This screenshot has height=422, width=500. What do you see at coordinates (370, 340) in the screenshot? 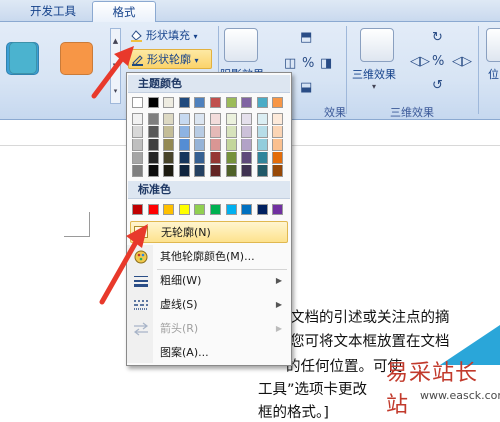
I see `doc-text-line: 您可将文本框放置在文档` at bounding box center [370, 340].